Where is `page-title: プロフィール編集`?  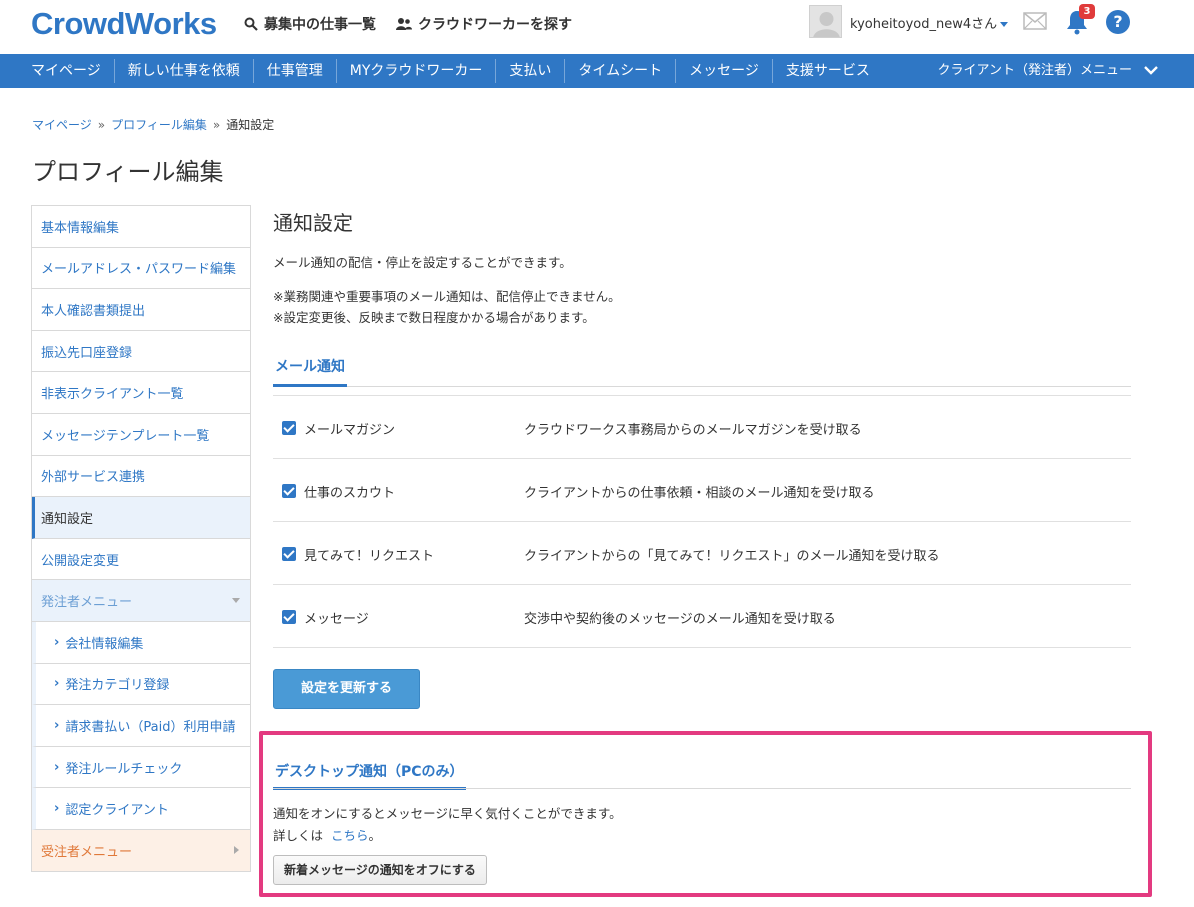 page-title: プロフィール編集 is located at coordinates (128, 172).